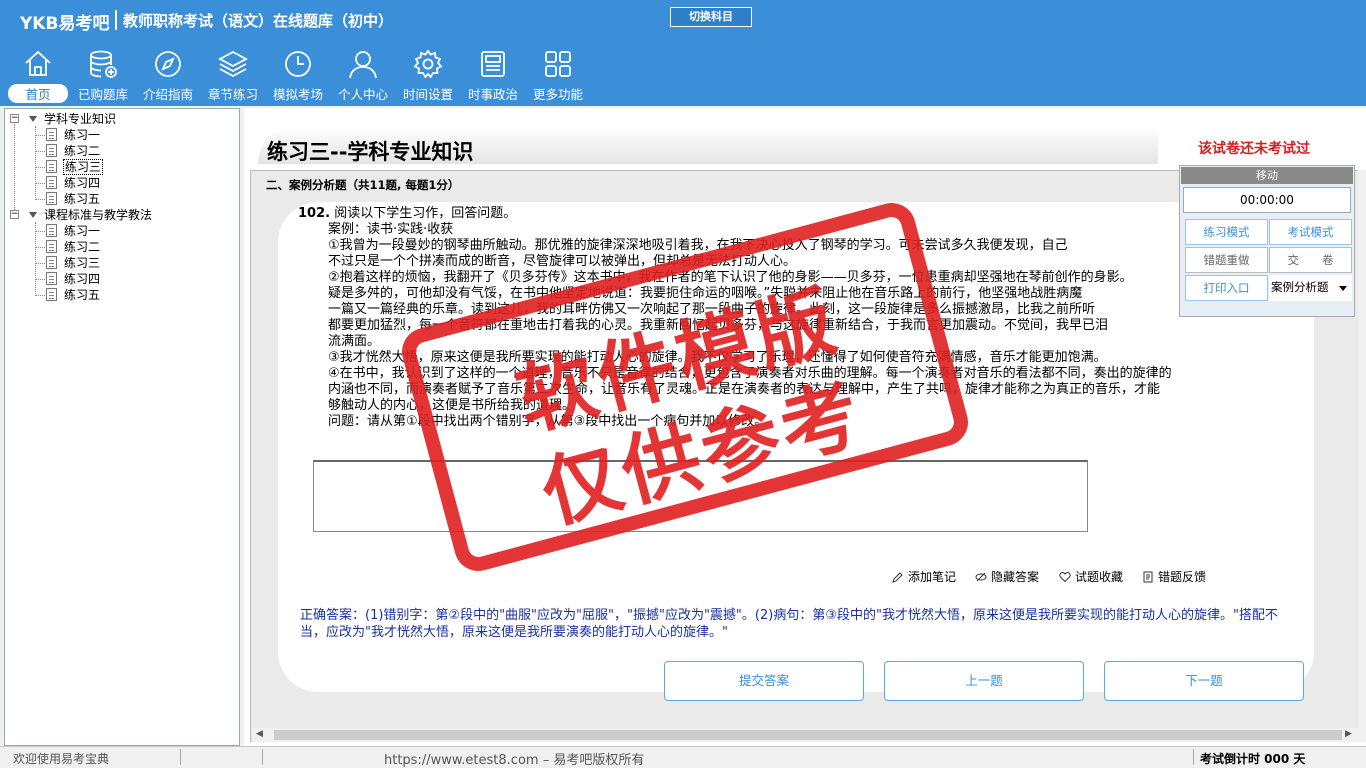 Image resolution: width=1366 pixels, height=768 pixels. What do you see at coordinates (259, 734) in the screenshot?
I see `scroll-left-arrow-icon: ◀` at bounding box center [259, 734].